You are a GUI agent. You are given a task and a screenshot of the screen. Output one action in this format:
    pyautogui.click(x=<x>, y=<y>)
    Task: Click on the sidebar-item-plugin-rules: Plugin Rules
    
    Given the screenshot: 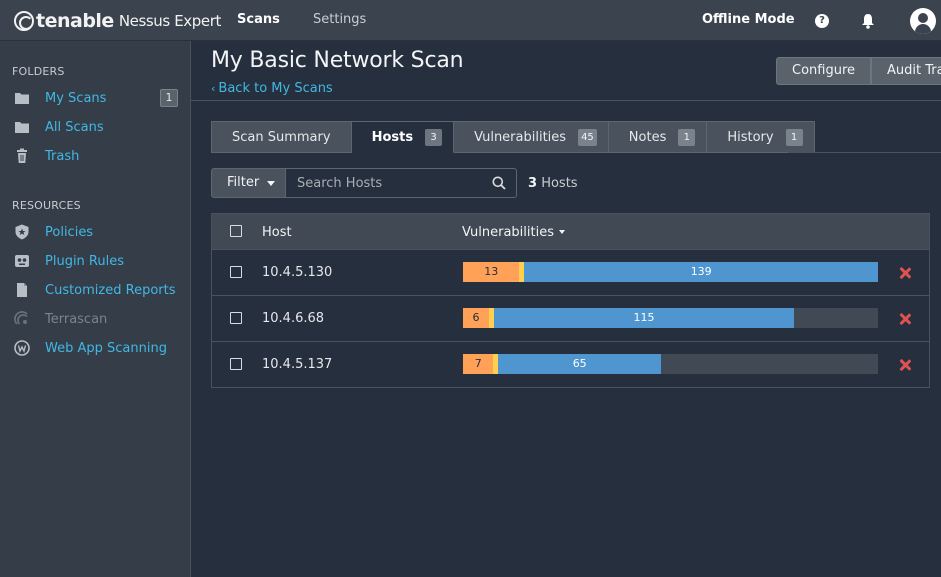 What is the action you would take?
    pyautogui.click(x=99, y=261)
    